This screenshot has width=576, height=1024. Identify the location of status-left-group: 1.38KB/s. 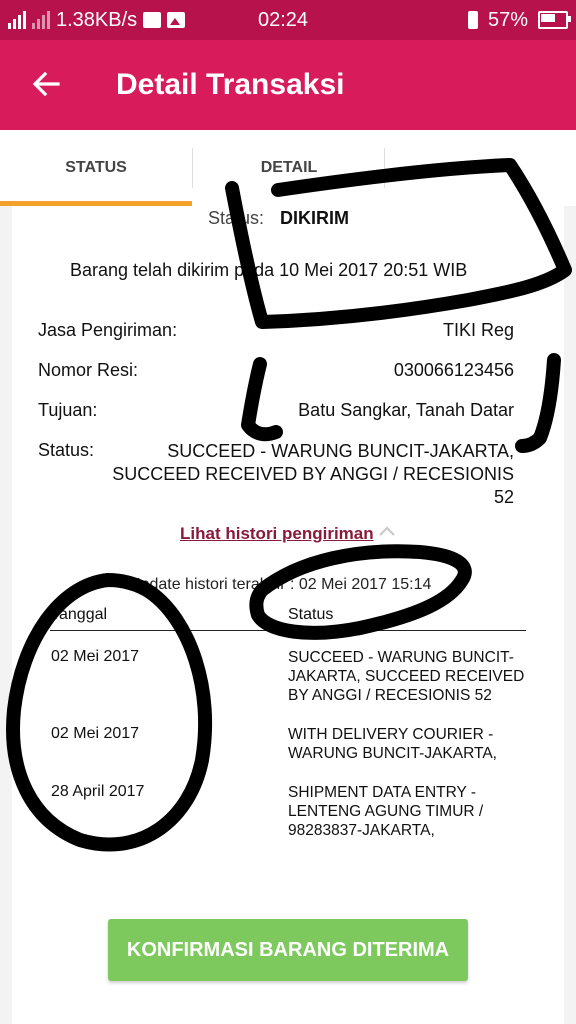
(97, 20).